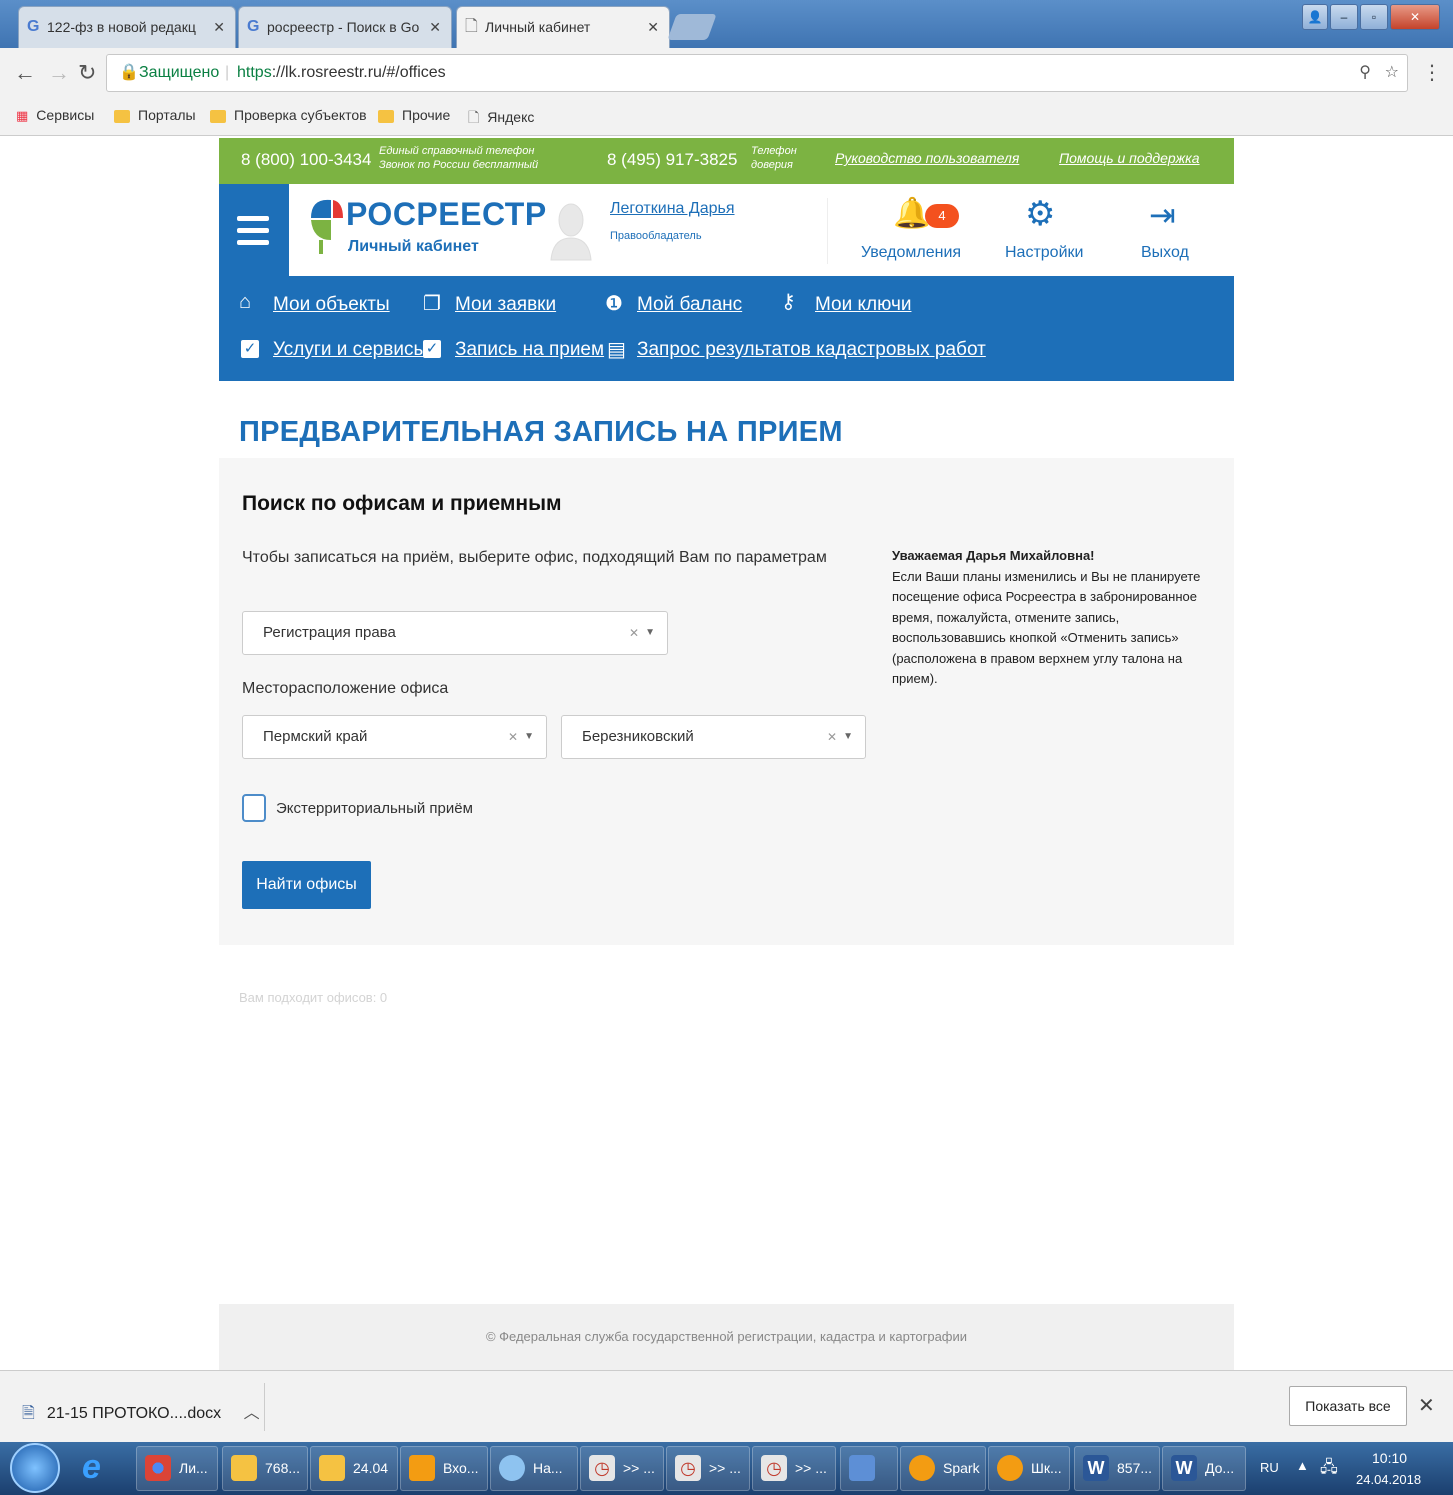 The image size is (1453, 1495). What do you see at coordinates (1129, 158) in the screenshot?
I see `help-support-link: Помощь и поддержка` at bounding box center [1129, 158].